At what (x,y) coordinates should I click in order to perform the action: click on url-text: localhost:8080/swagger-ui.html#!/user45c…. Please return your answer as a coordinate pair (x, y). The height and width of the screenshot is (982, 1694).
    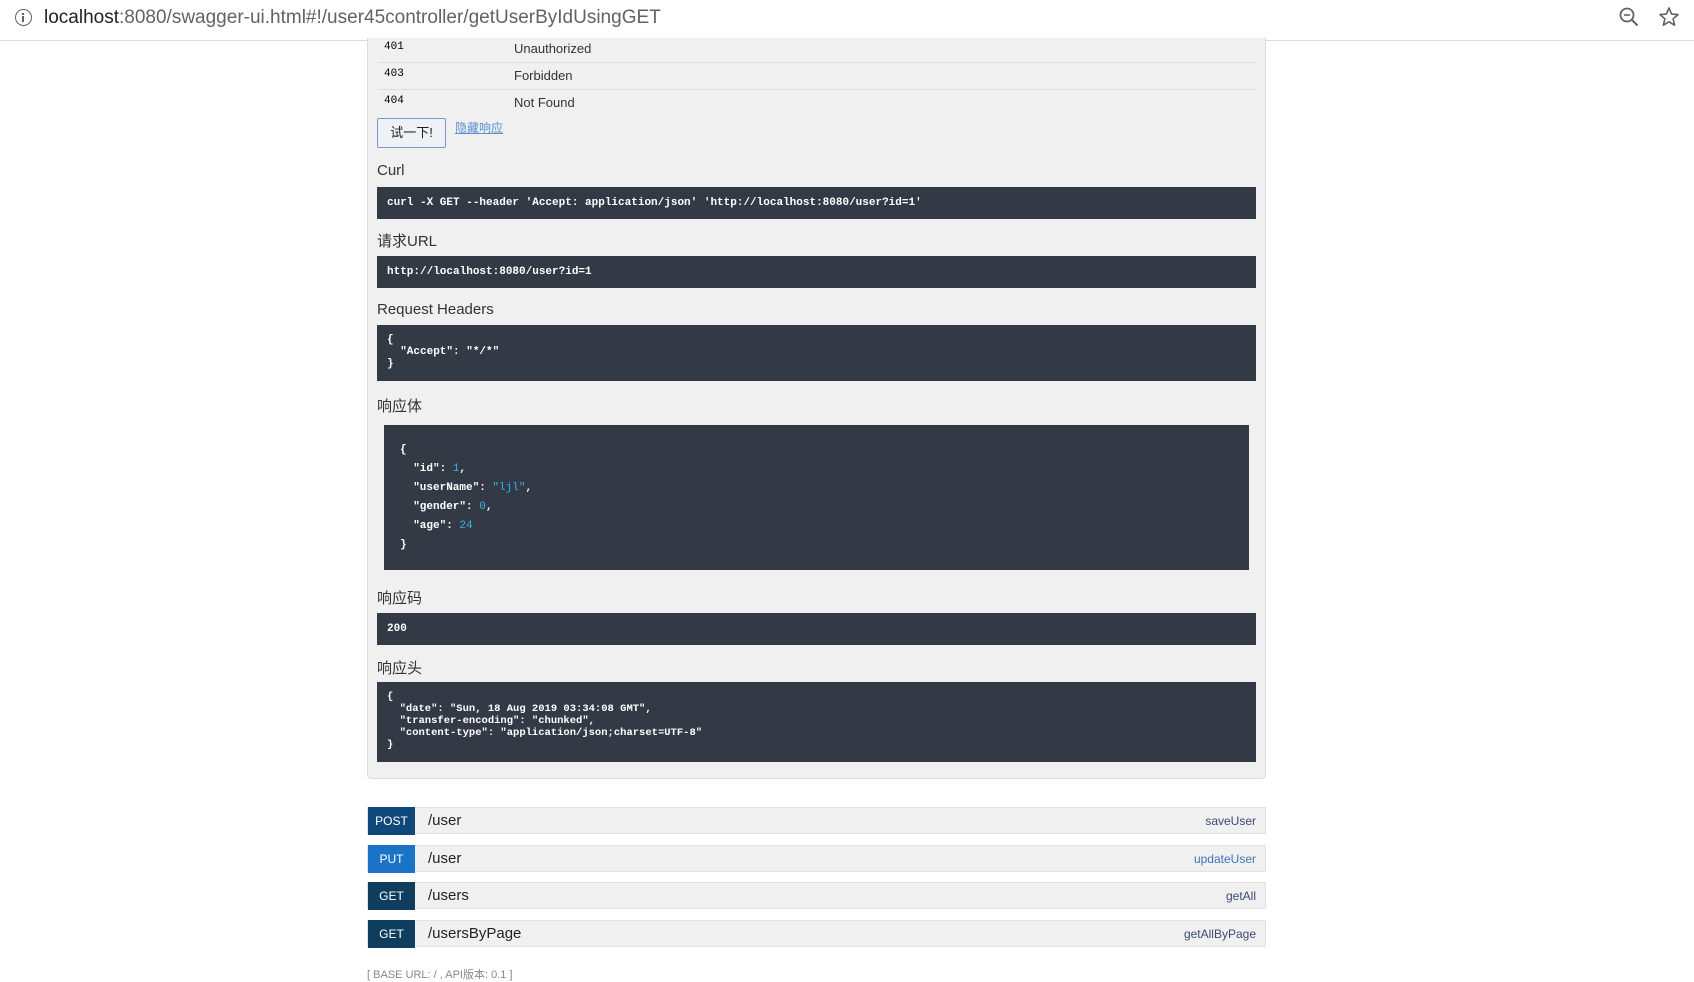
    Looking at the image, I should click on (352, 18).